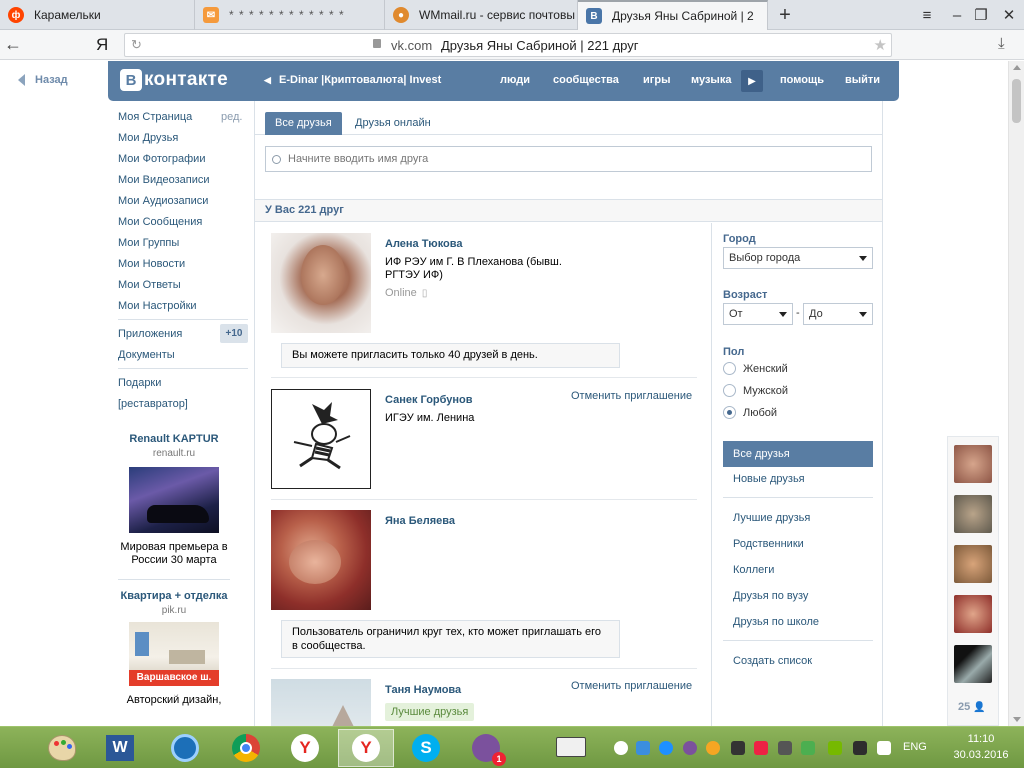 This screenshot has height=768, width=1024. What do you see at coordinates (420, 521) in the screenshot?
I see `friend-name: Яна Беляева` at bounding box center [420, 521].